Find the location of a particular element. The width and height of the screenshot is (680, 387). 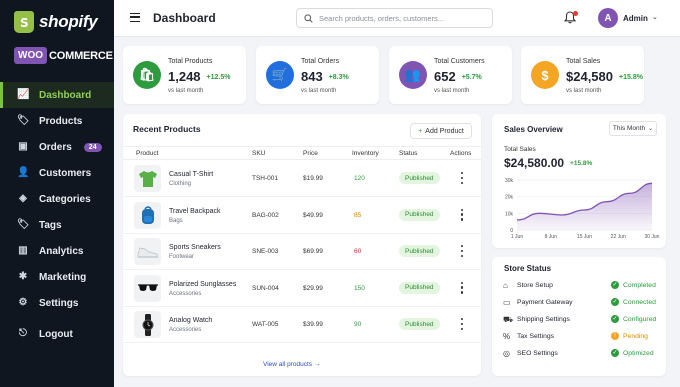

add-product-button: + Add Product is located at coordinates (441, 131).